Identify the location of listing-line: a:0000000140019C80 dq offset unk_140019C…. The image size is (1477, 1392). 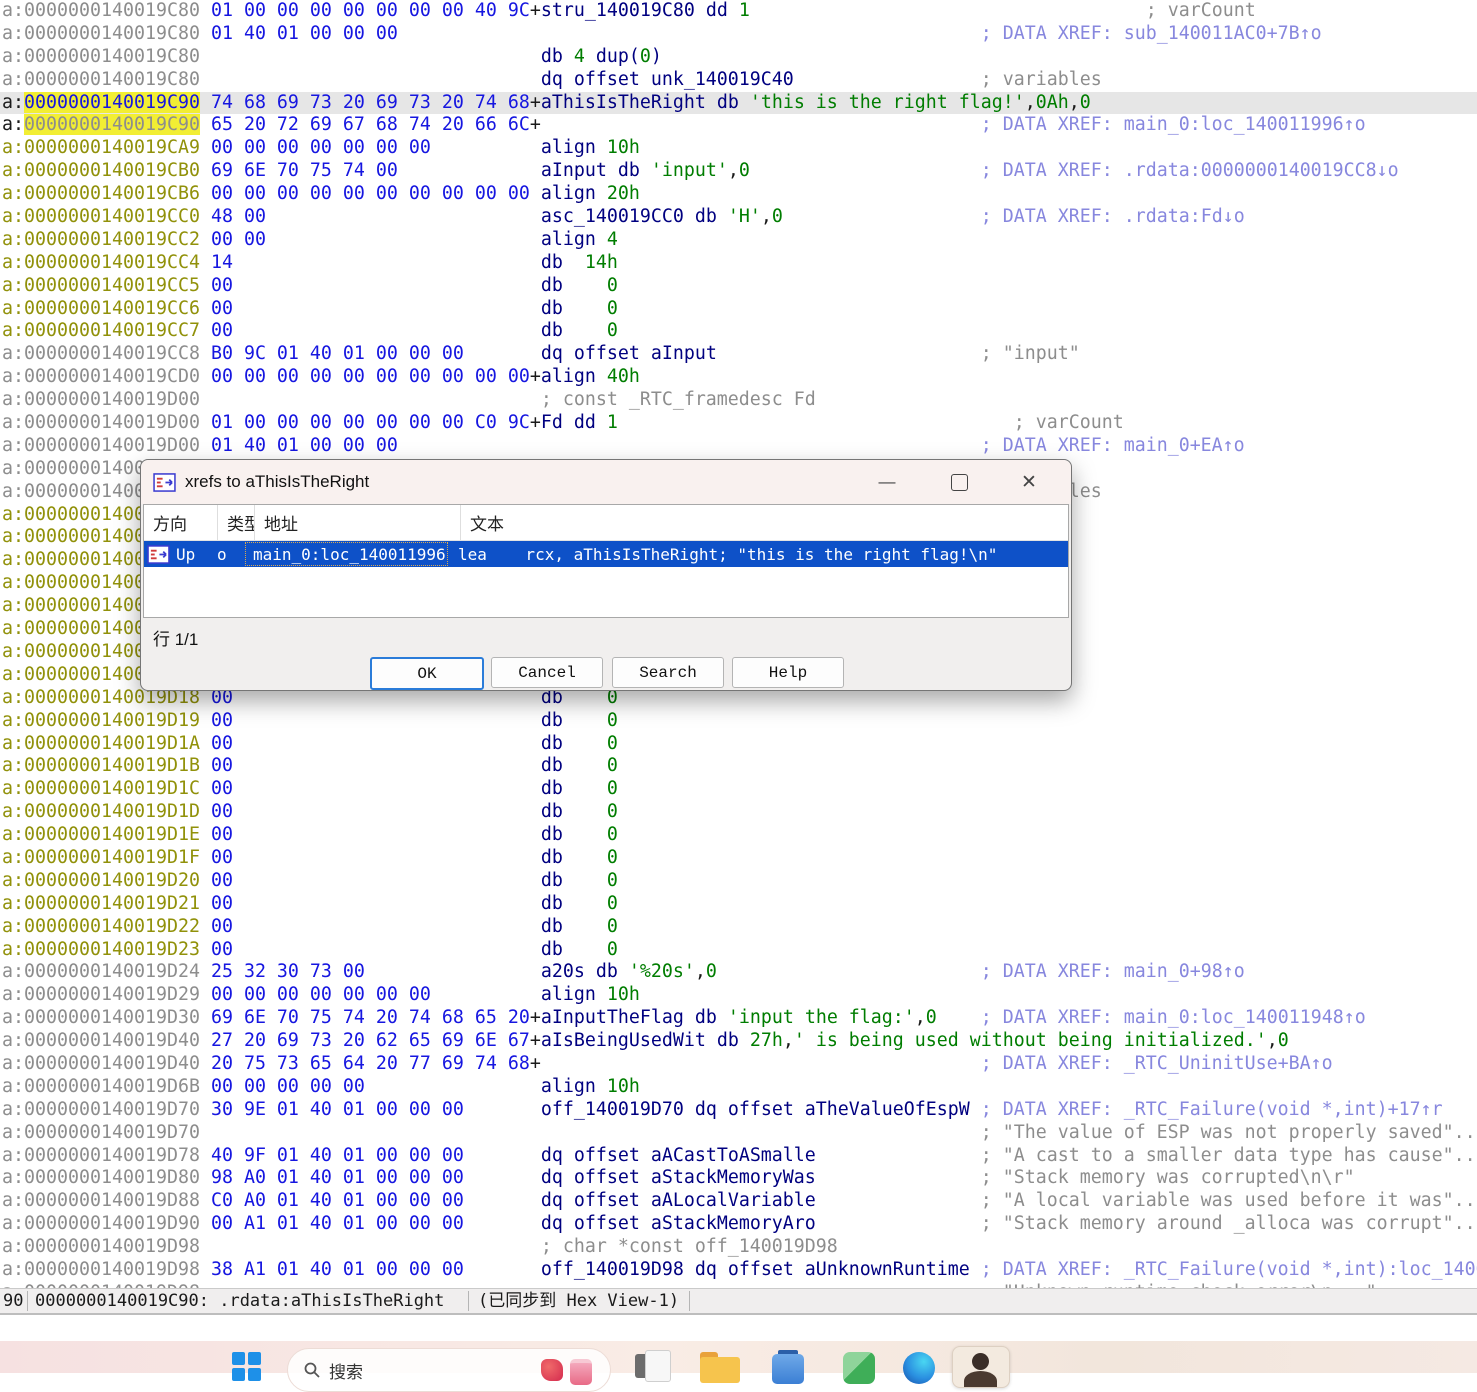
(738, 80).